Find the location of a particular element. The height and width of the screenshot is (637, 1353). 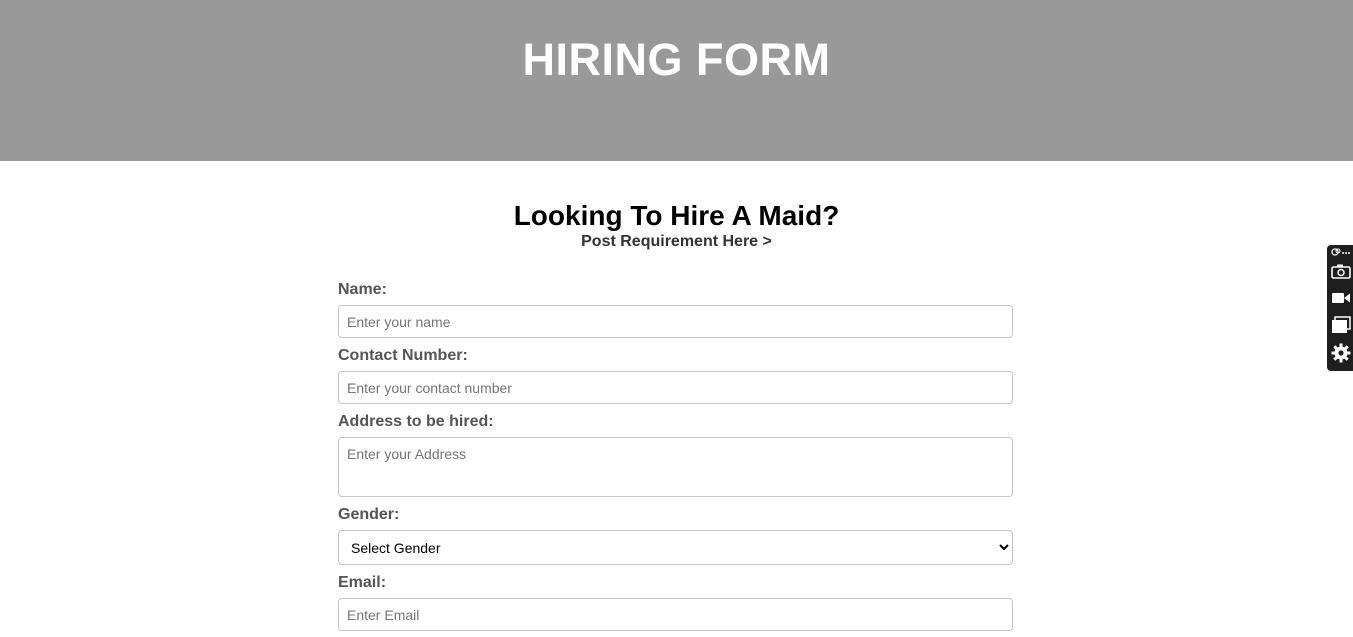

email-label: Email: is located at coordinates (362, 582).